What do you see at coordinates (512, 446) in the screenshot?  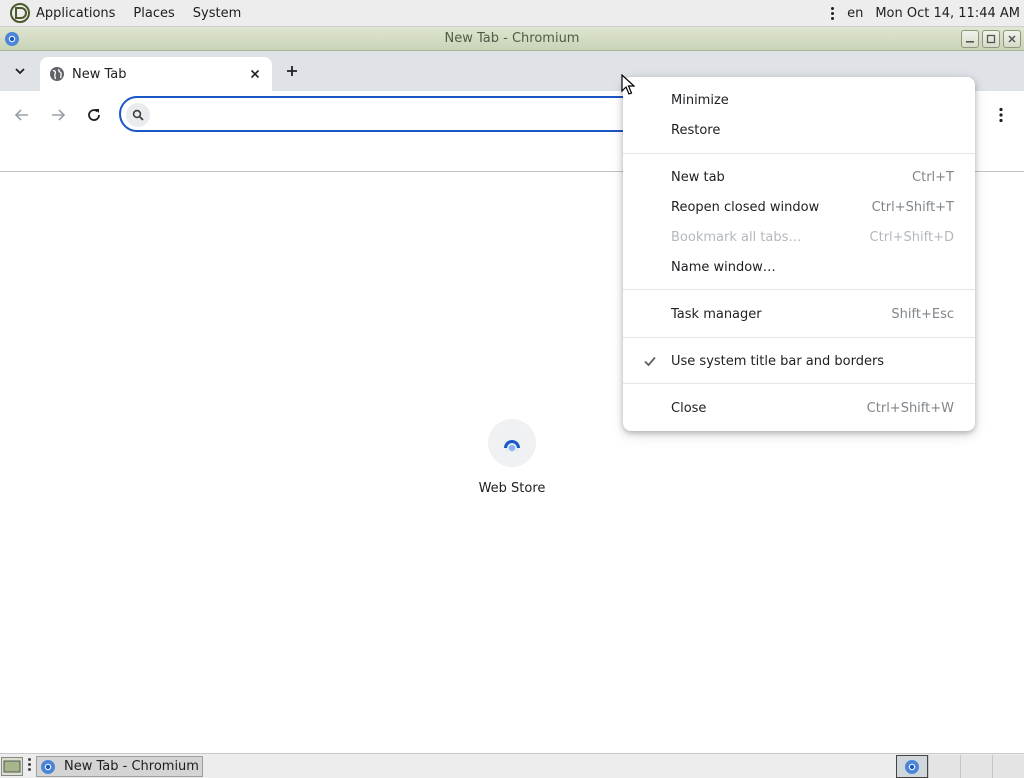 I see `web-store-icon` at bounding box center [512, 446].